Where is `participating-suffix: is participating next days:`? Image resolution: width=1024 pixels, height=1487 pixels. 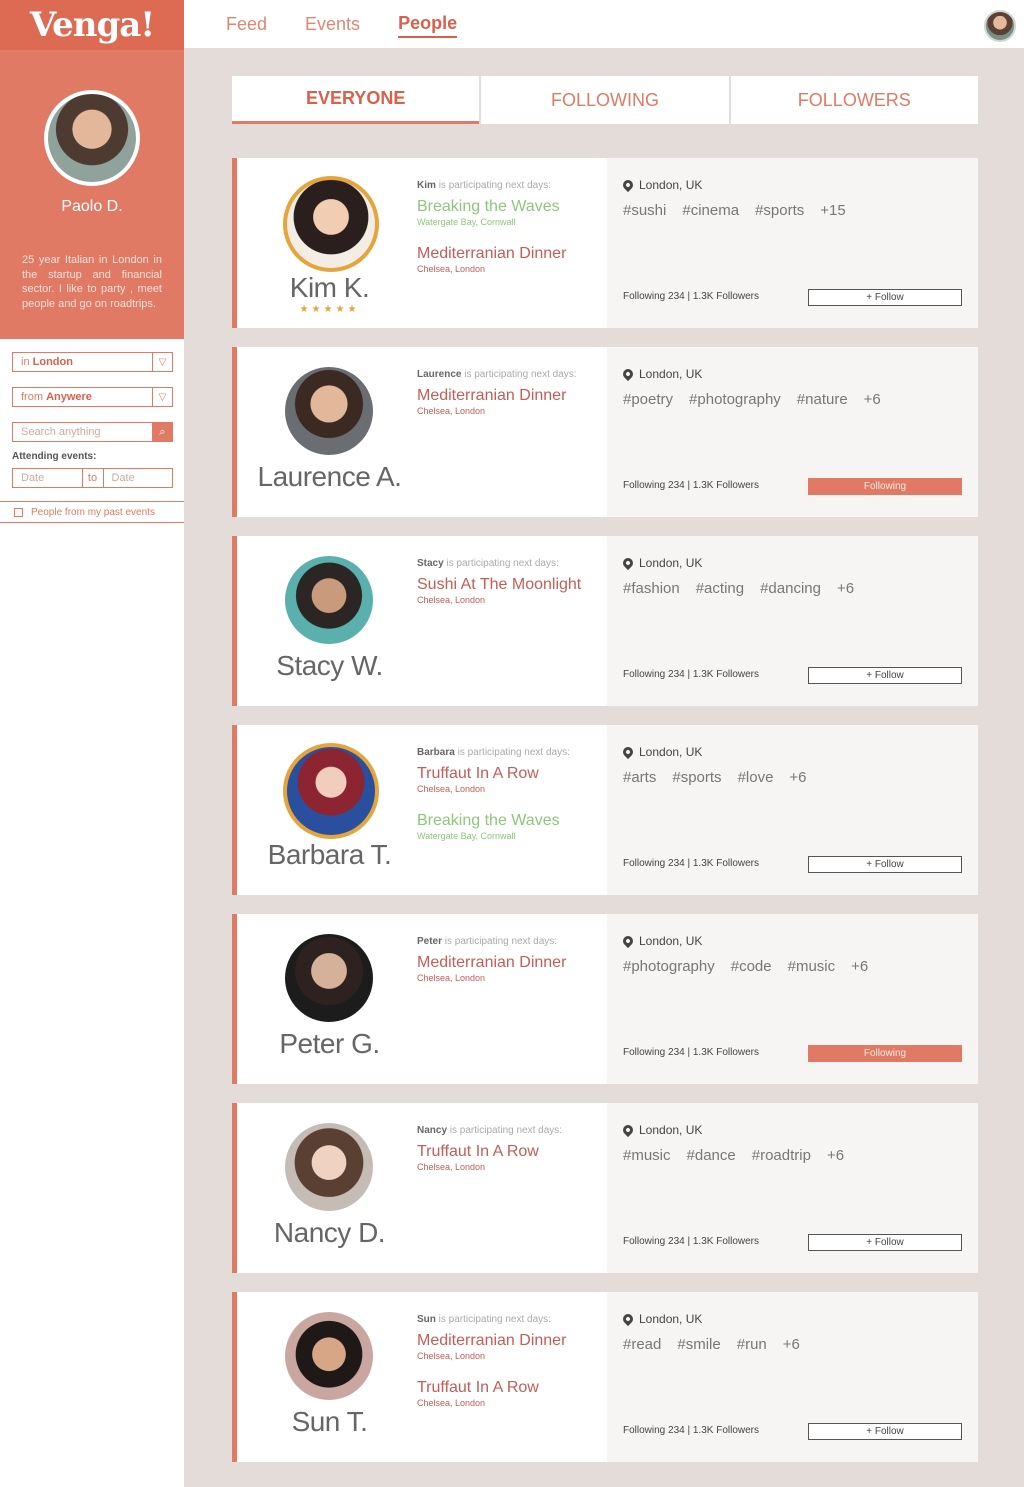 participating-suffix: is participating next days: is located at coordinates (494, 185).